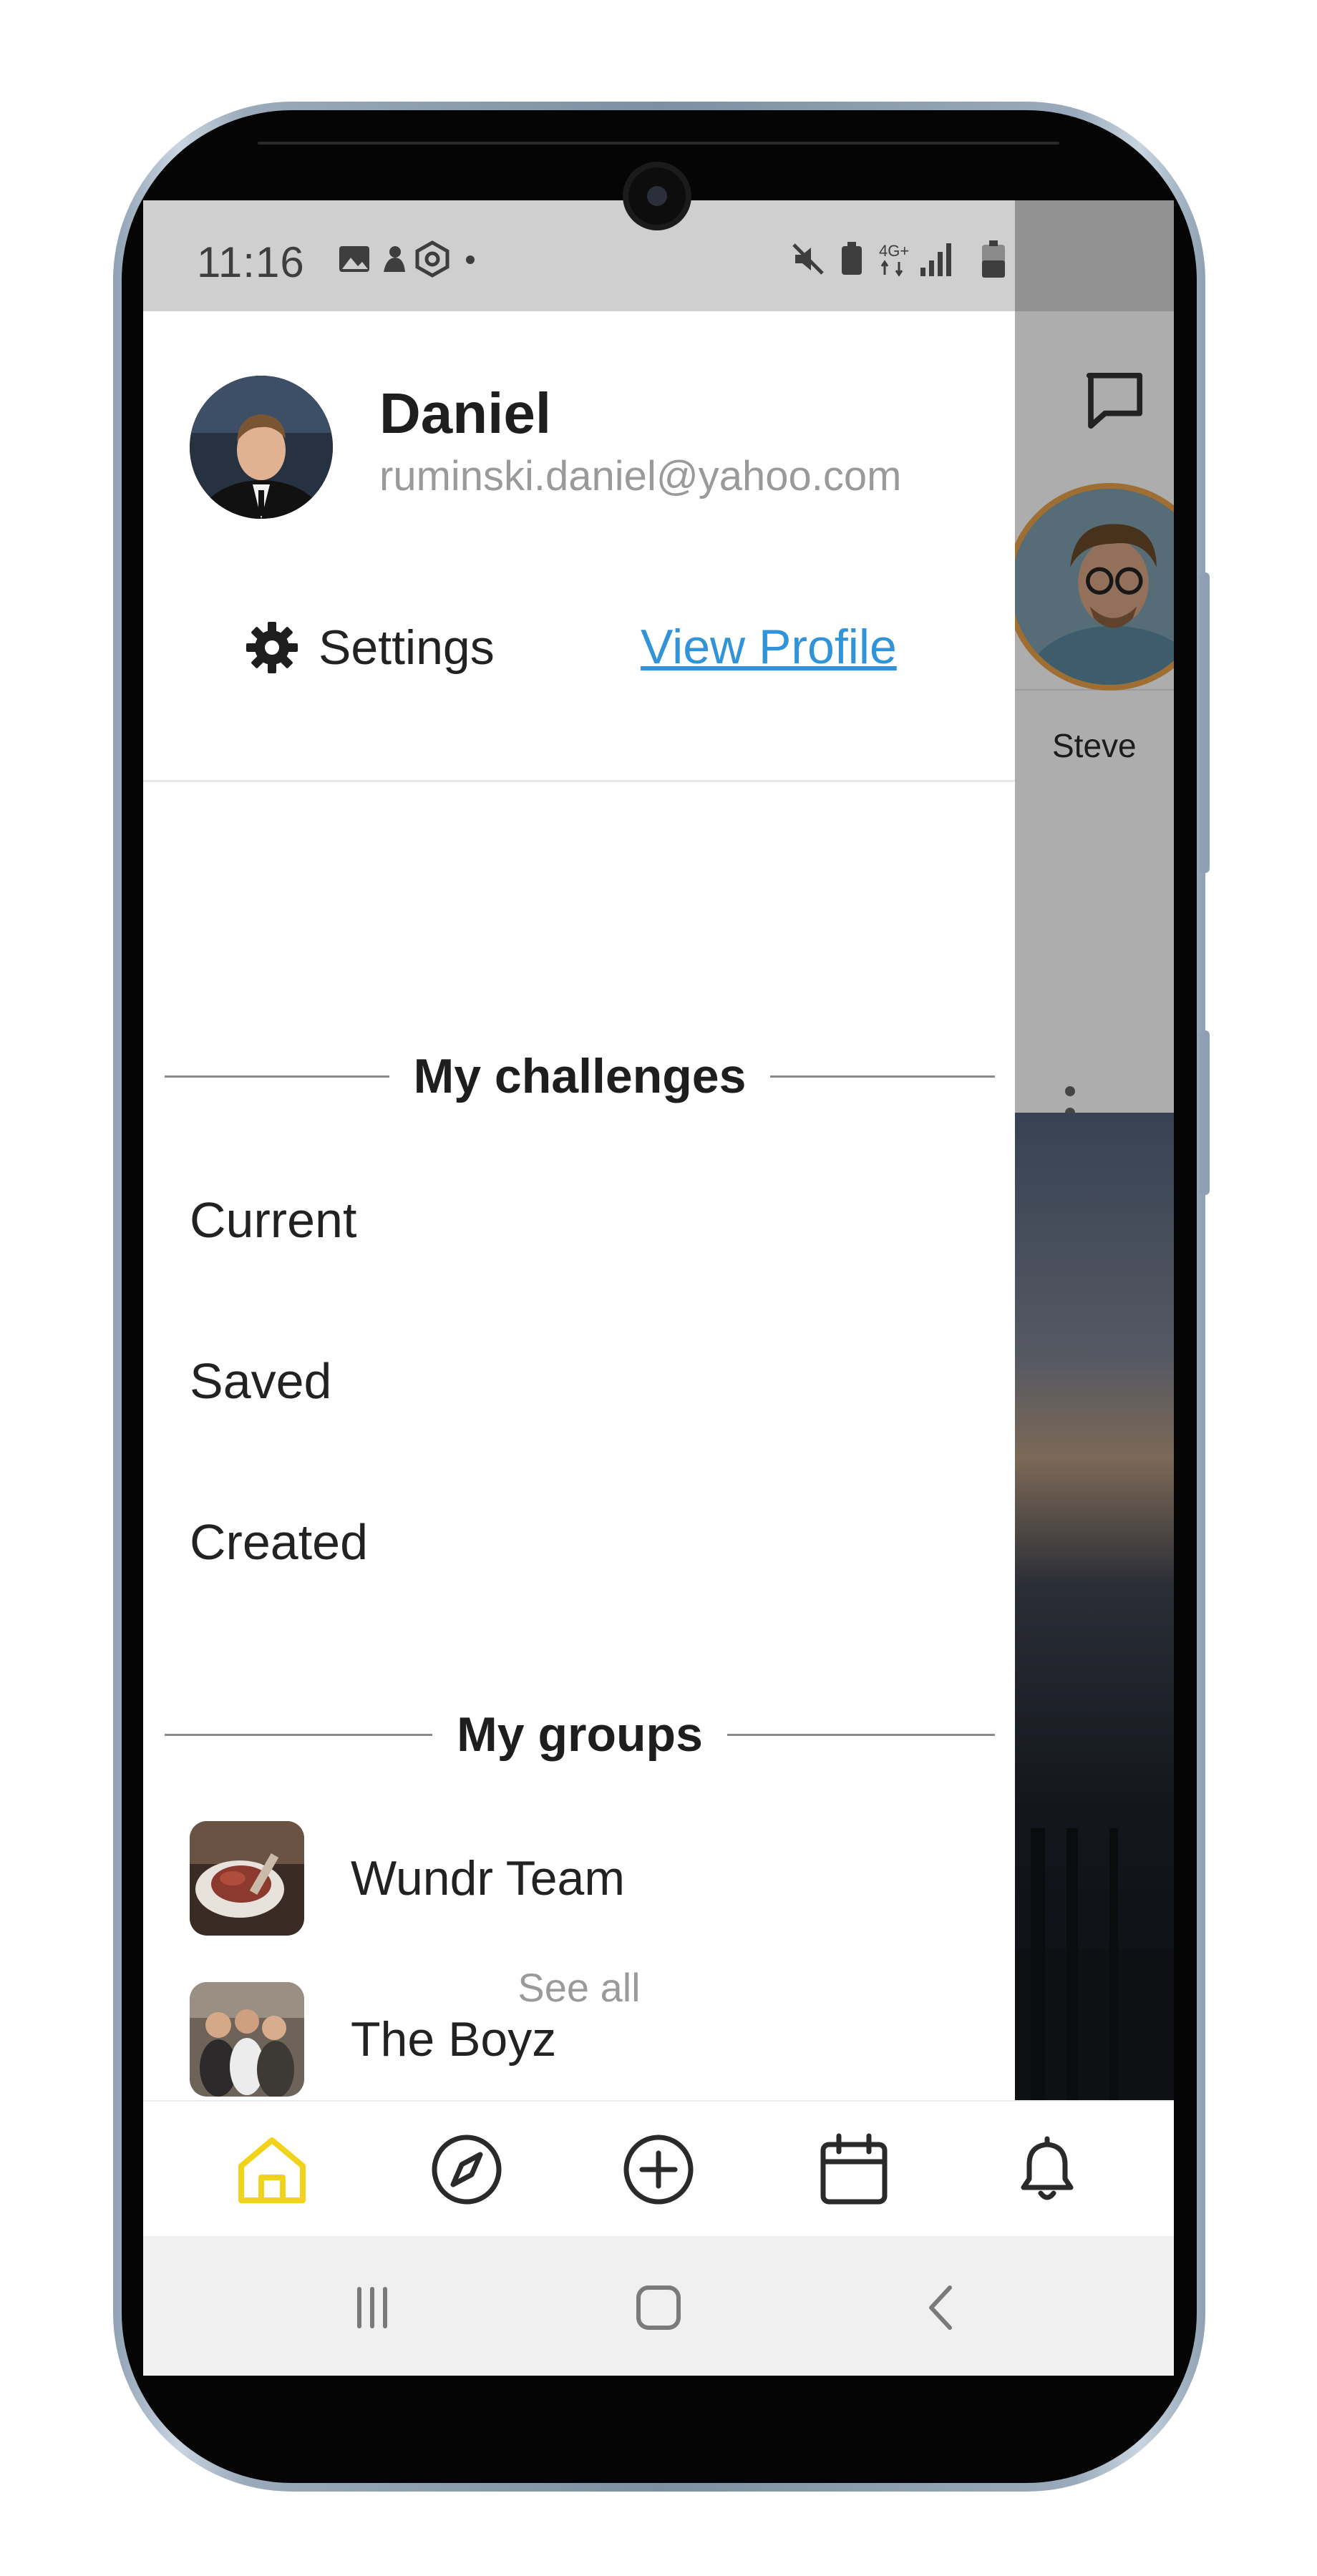 The width and height of the screenshot is (1317, 2576). I want to click on challenges-created-item: Created, so click(279, 1542).